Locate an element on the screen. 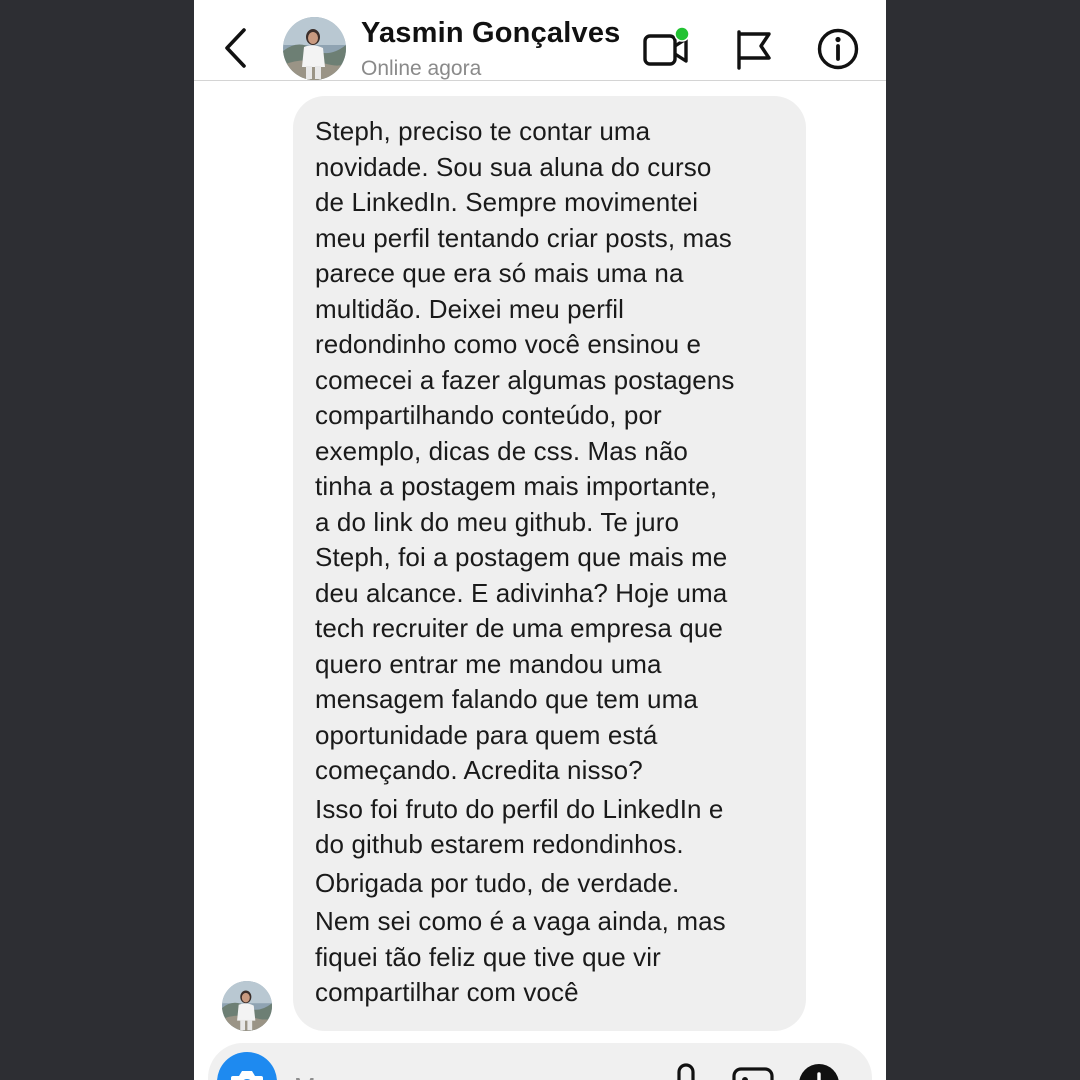  flag-icon is located at coordinates (754, 50).